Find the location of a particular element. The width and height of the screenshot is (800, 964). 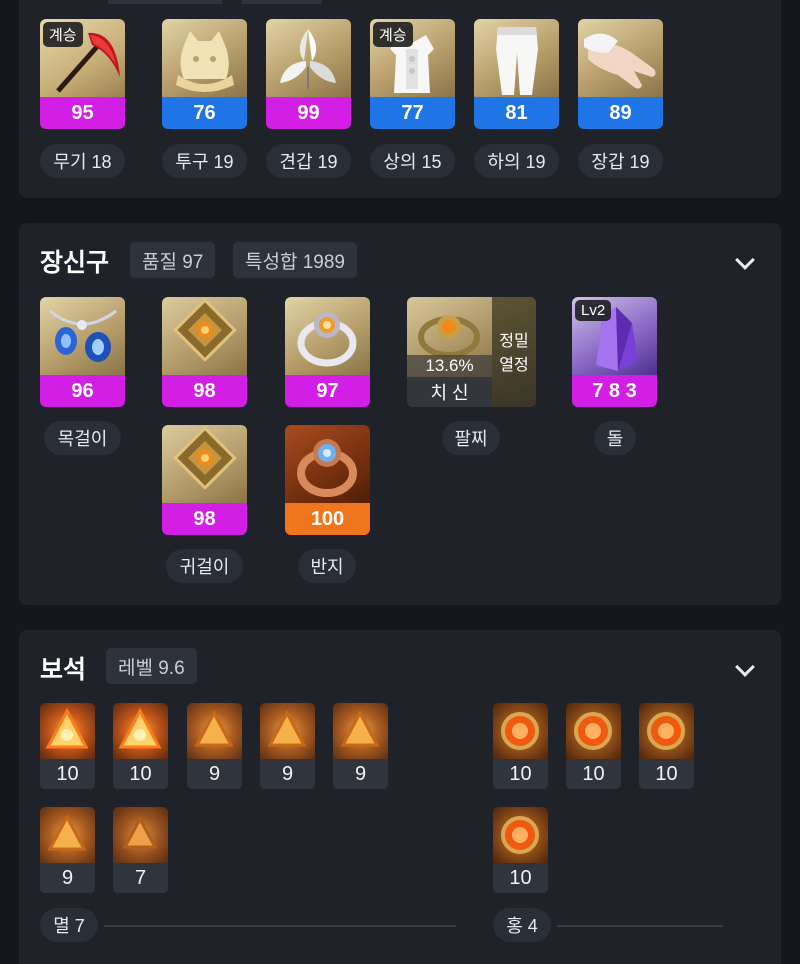

stone-level-badge: Lv2 is located at coordinates (593, 310).